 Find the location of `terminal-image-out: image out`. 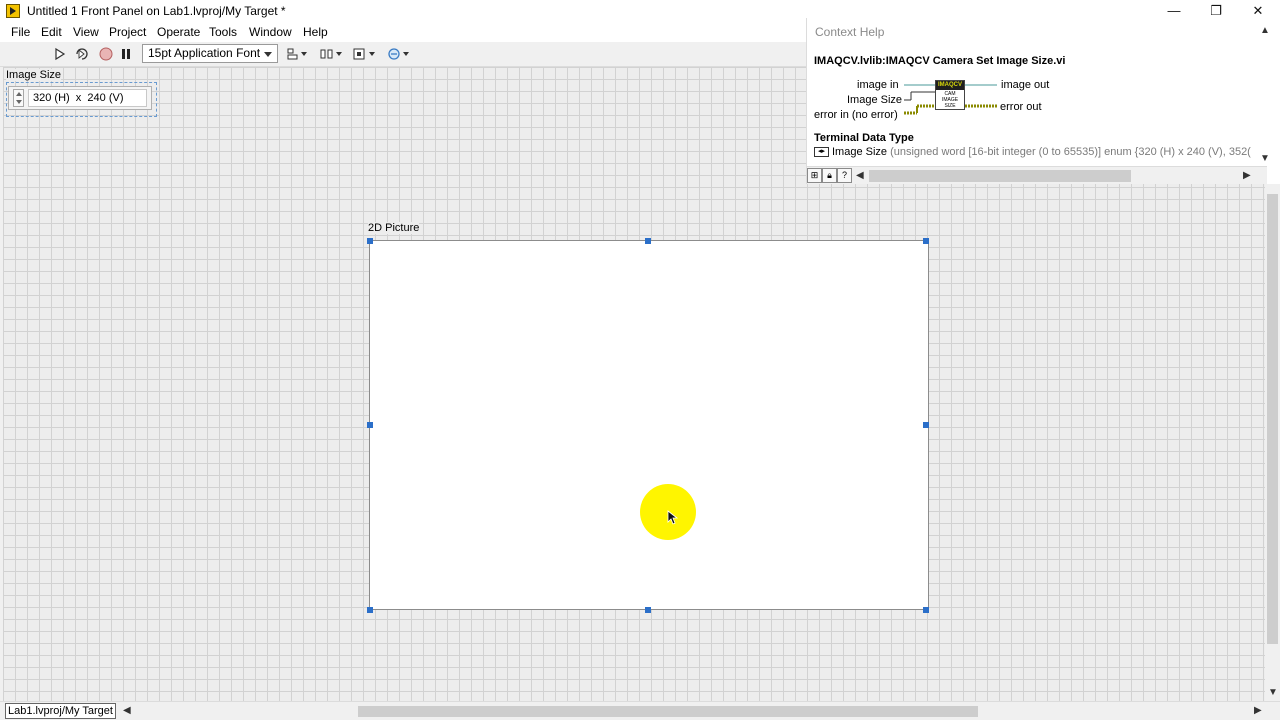

terminal-image-out: image out is located at coordinates (1025, 85).